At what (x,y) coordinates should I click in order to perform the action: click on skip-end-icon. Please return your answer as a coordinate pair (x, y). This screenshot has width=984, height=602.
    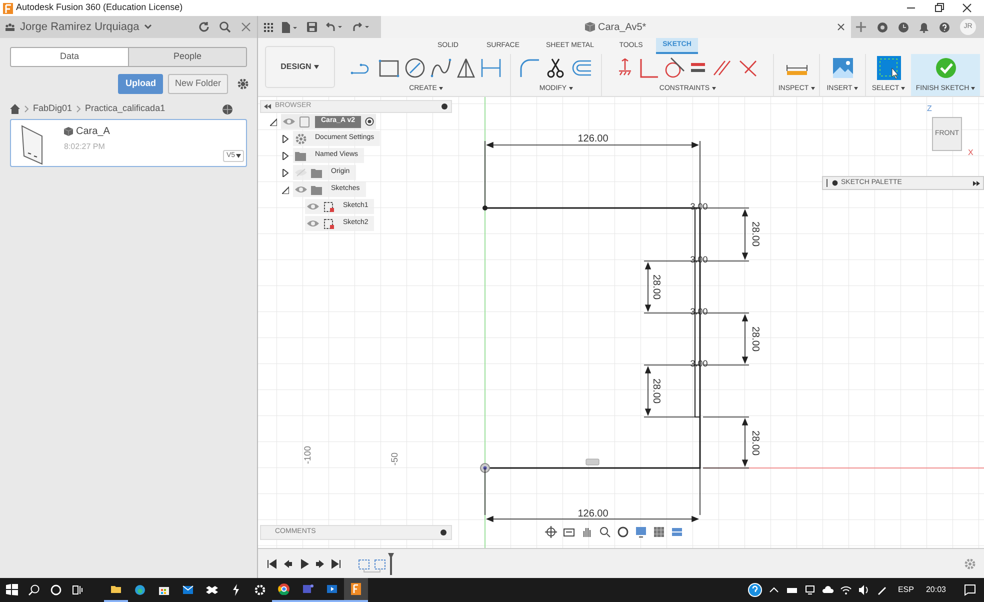
    Looking at the image, I should click on (336, 563).